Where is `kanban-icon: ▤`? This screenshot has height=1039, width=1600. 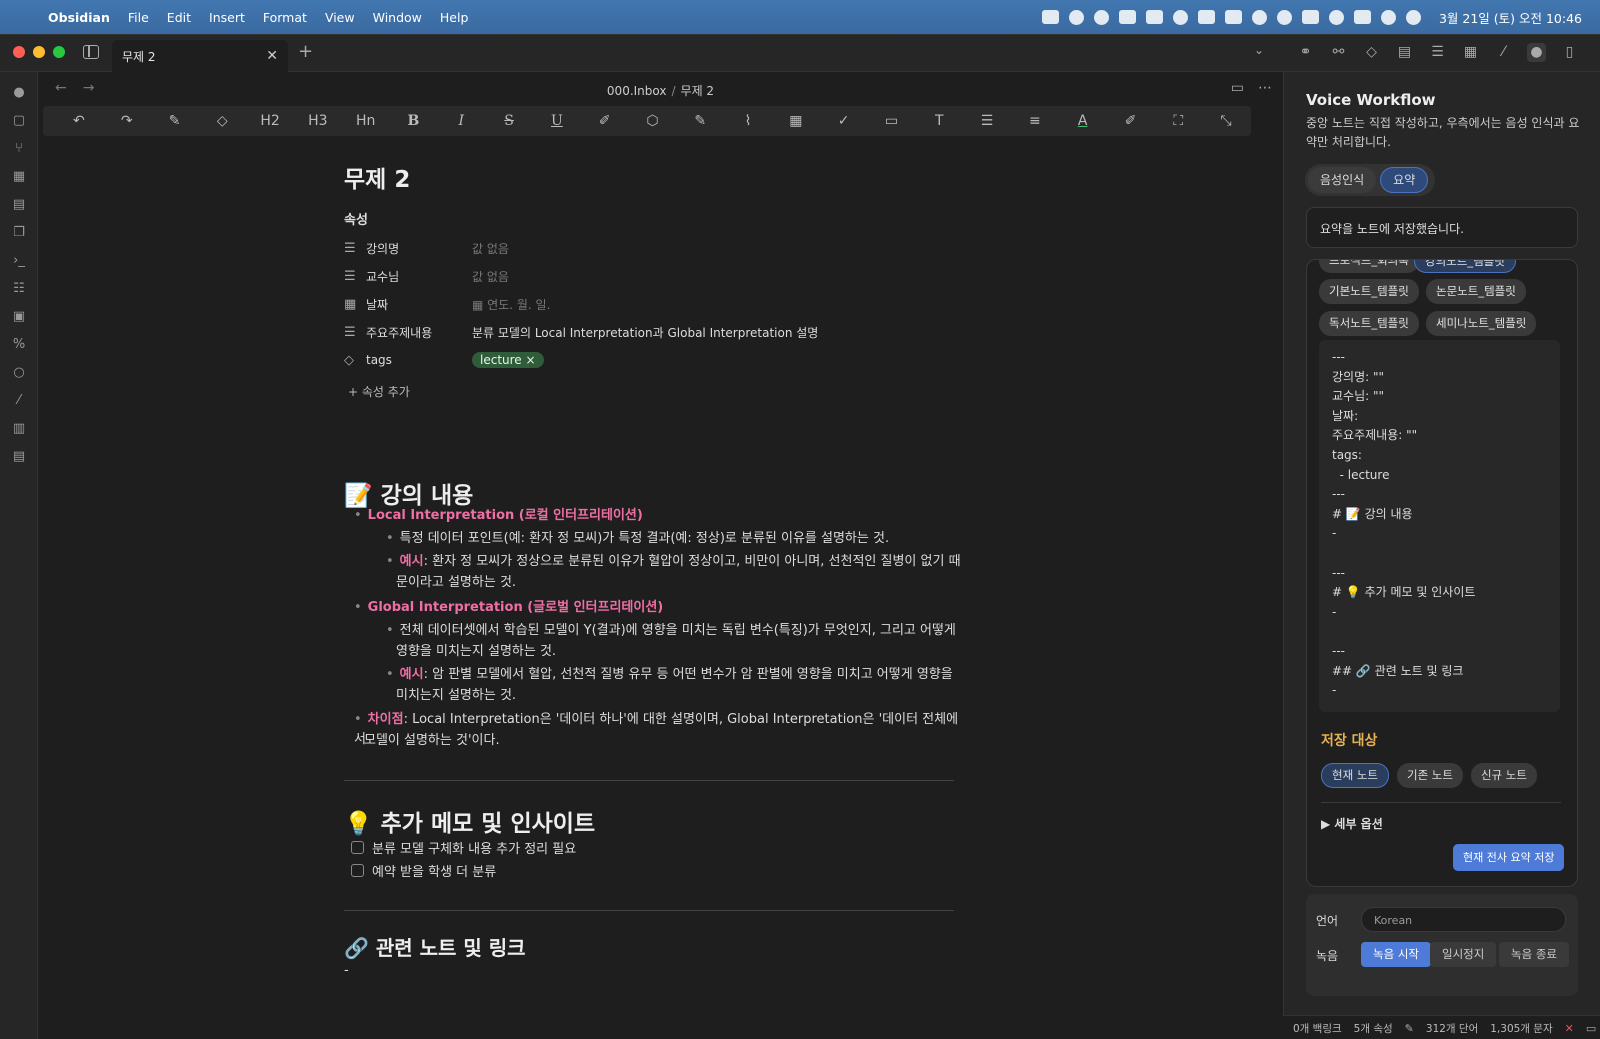
kanban-icon: ▤ is located at coordinates (19, 457).